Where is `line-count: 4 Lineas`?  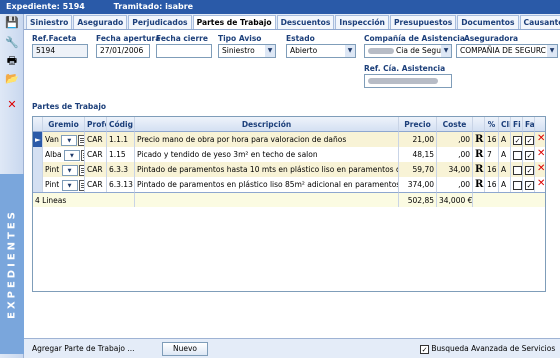 line-count: 4 Lineas is located at coordinates (84, 199).